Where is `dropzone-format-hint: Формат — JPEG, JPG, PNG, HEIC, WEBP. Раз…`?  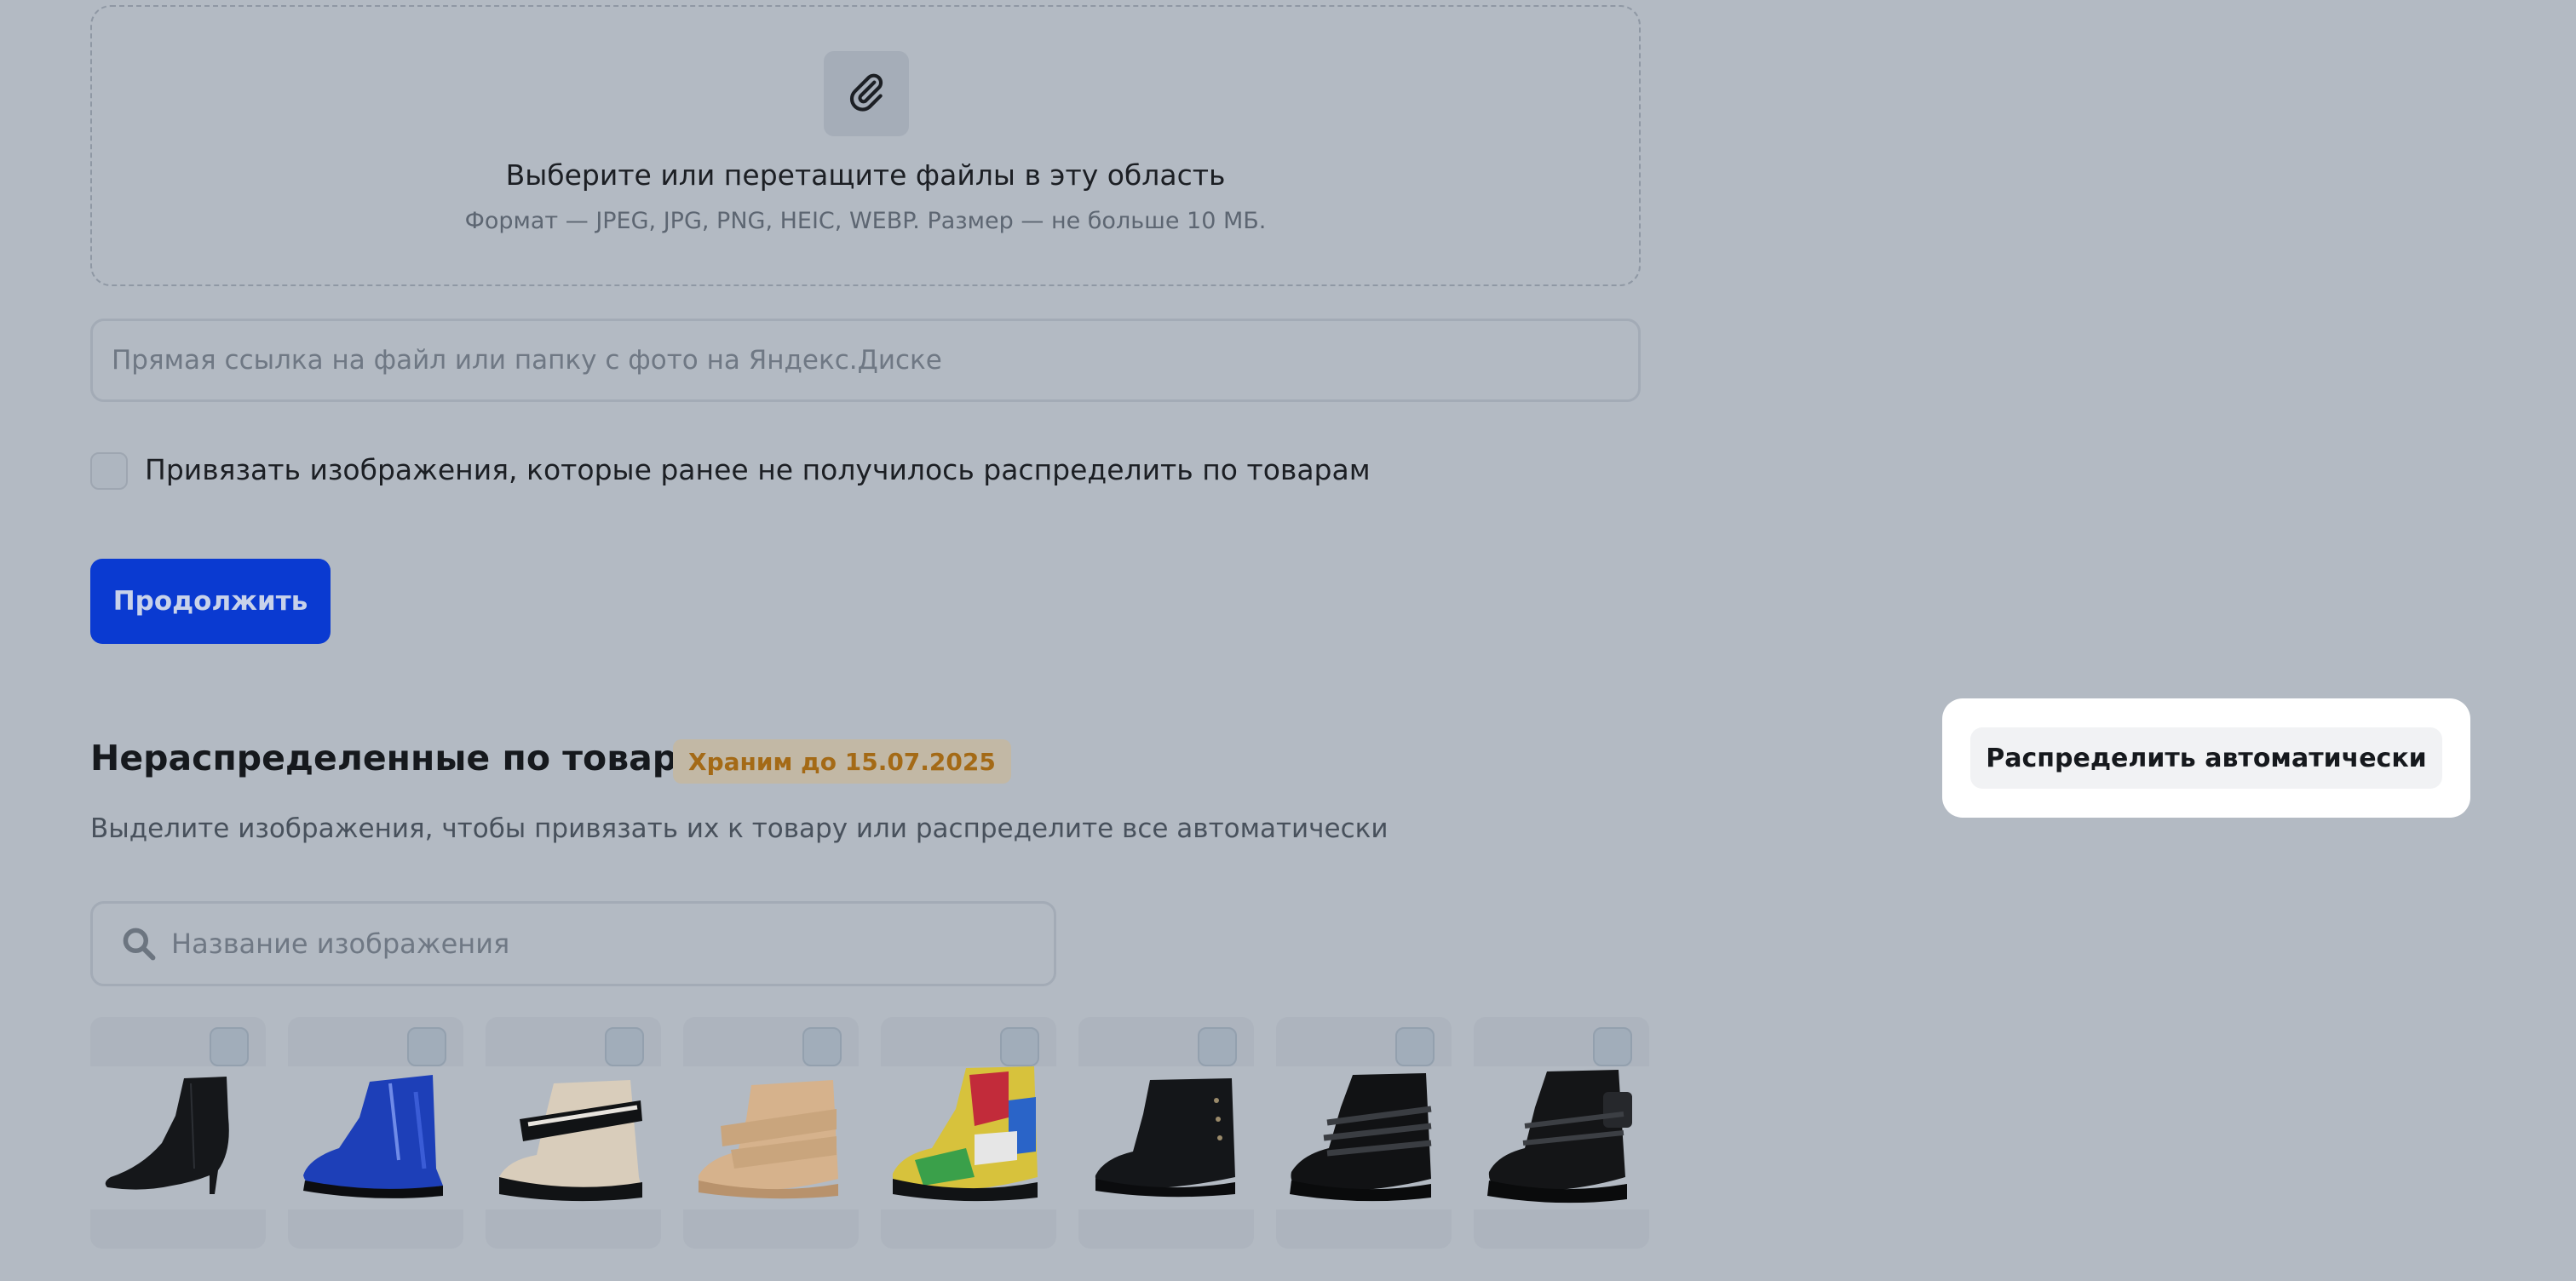 dropzone-format-hint: Формат — JPEG, JPG, PNG, HEIC, WEBP. Раз… is located at coordinates (866, 221).